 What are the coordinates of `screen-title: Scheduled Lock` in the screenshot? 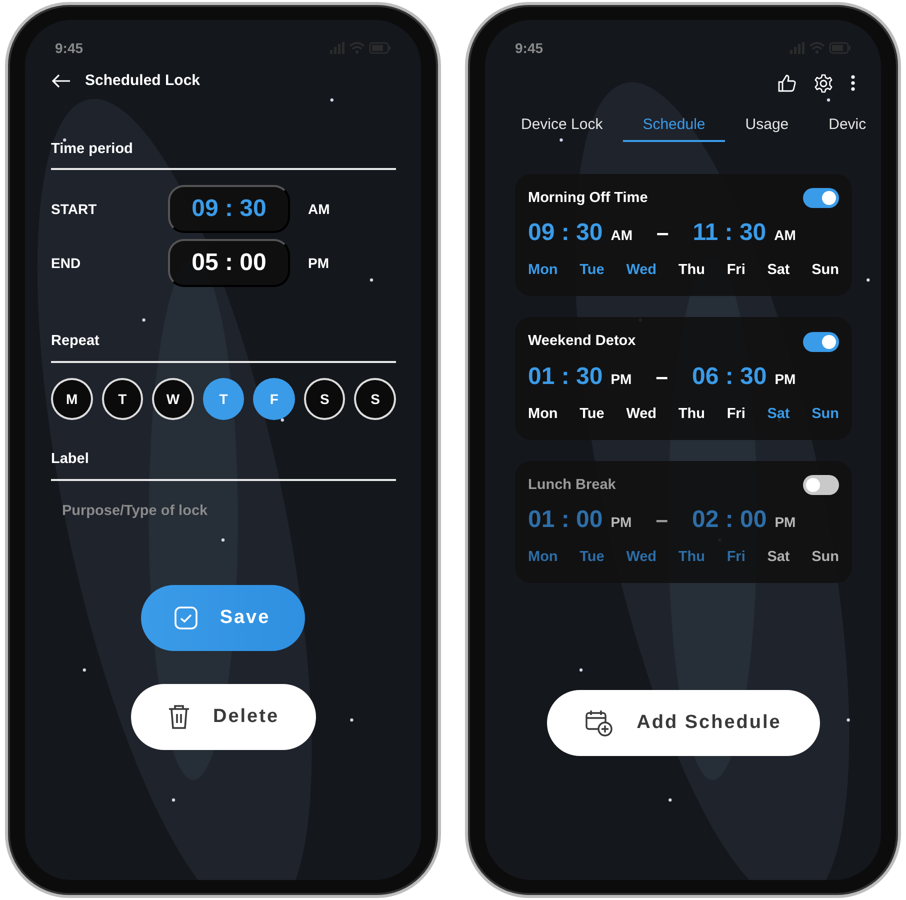 It's located at (142, 81).